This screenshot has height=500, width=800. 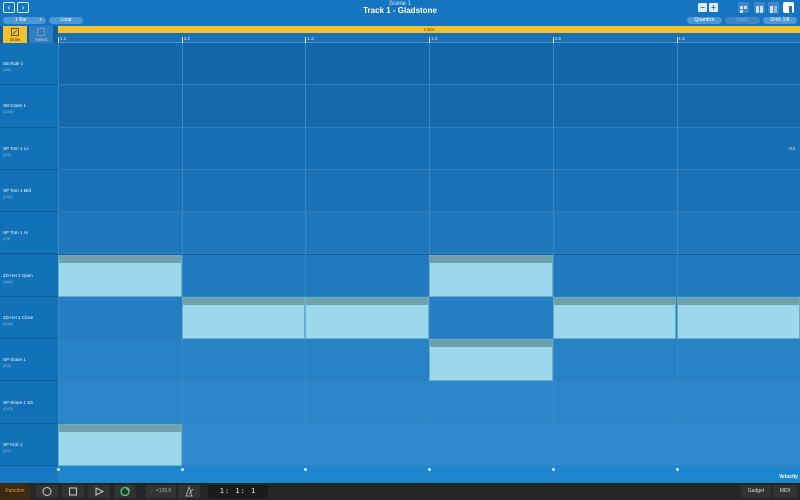 I want to click on lane-note: (F#3), so click(x=8, y=197).